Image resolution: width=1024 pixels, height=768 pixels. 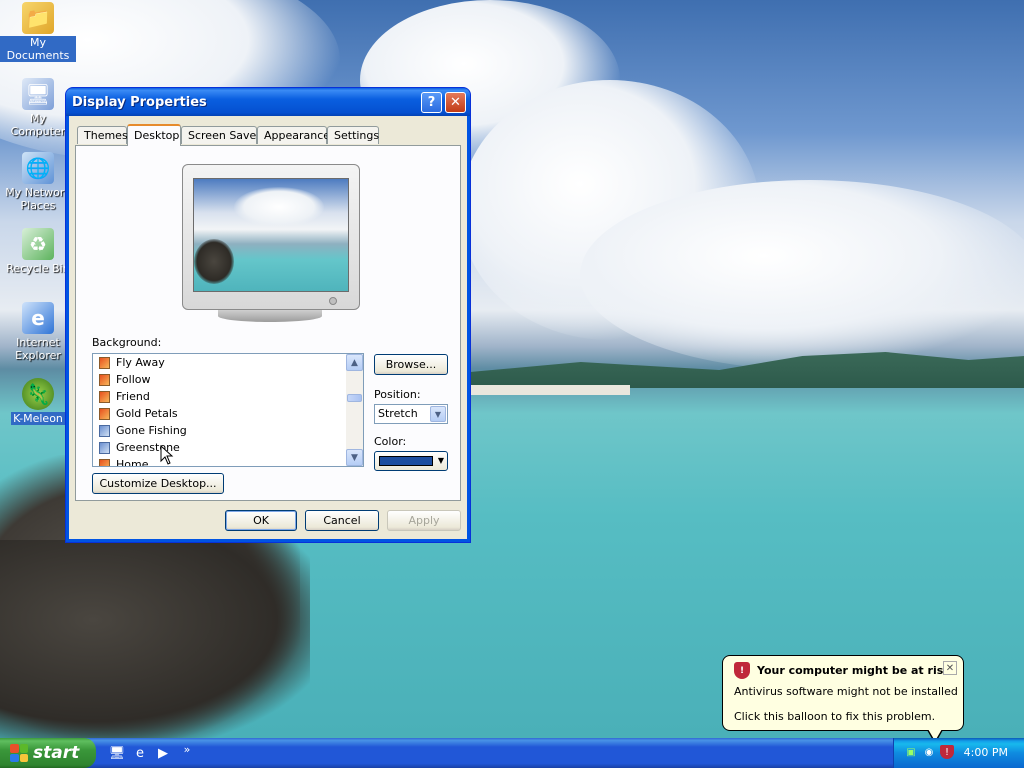 What do you see at coordinates (102, 135) in the screenshot?
I see `tab-themes: Themes` at bounding box center [102, 135].